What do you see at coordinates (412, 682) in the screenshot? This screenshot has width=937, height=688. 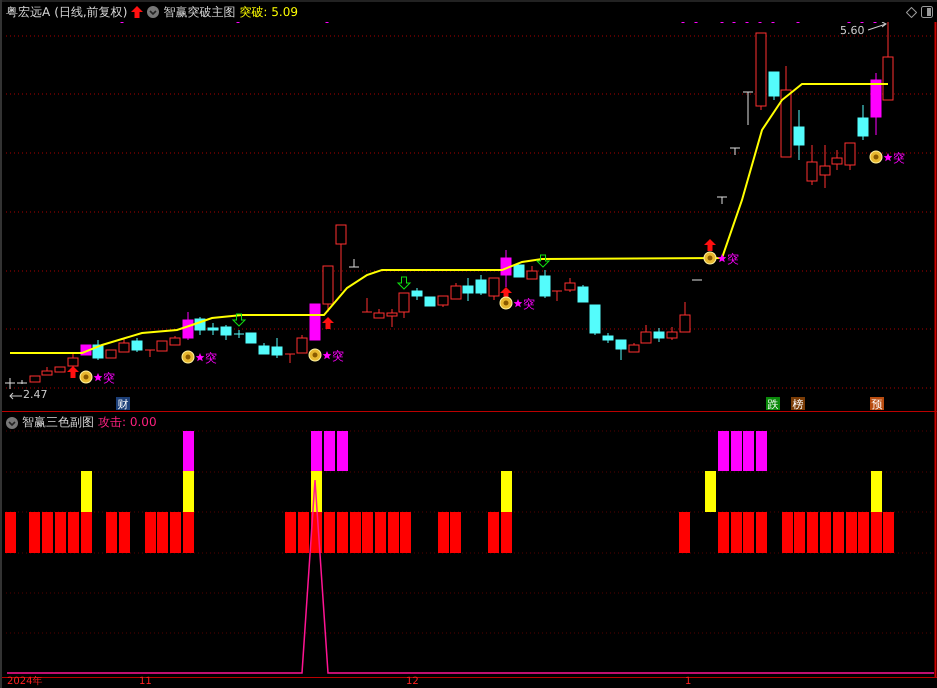 I see `axis-label: 12` at bounding box center [412, 682].